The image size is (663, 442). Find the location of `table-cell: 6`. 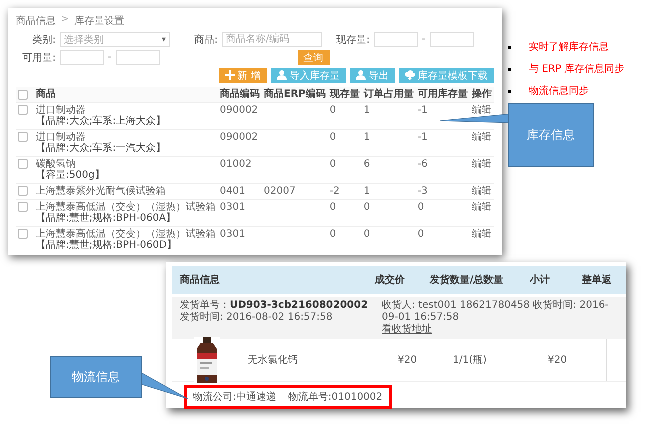

table-cell: 6 is located at coordinates (367, 164).